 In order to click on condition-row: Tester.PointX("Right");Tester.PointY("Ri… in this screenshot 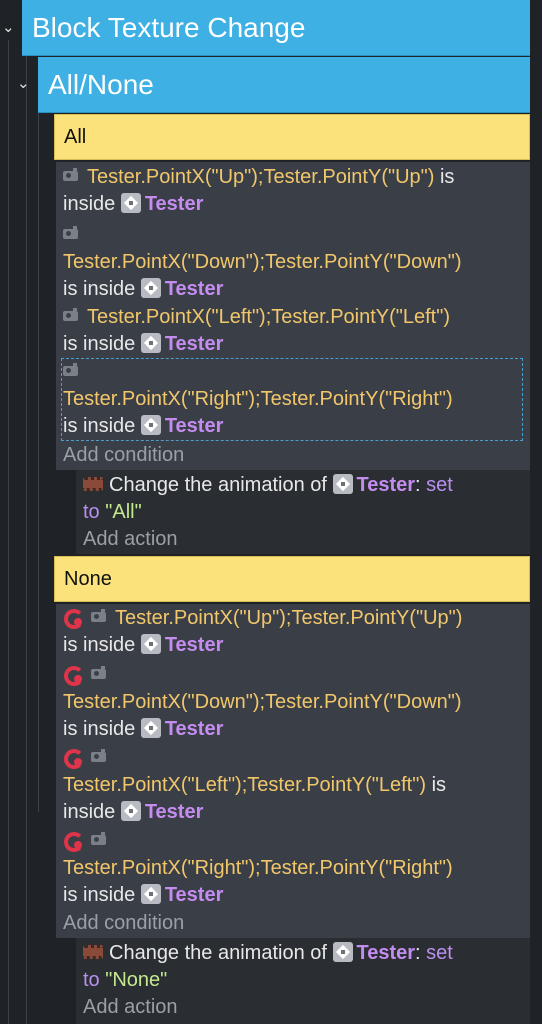, I will do `click(292, 868)`.